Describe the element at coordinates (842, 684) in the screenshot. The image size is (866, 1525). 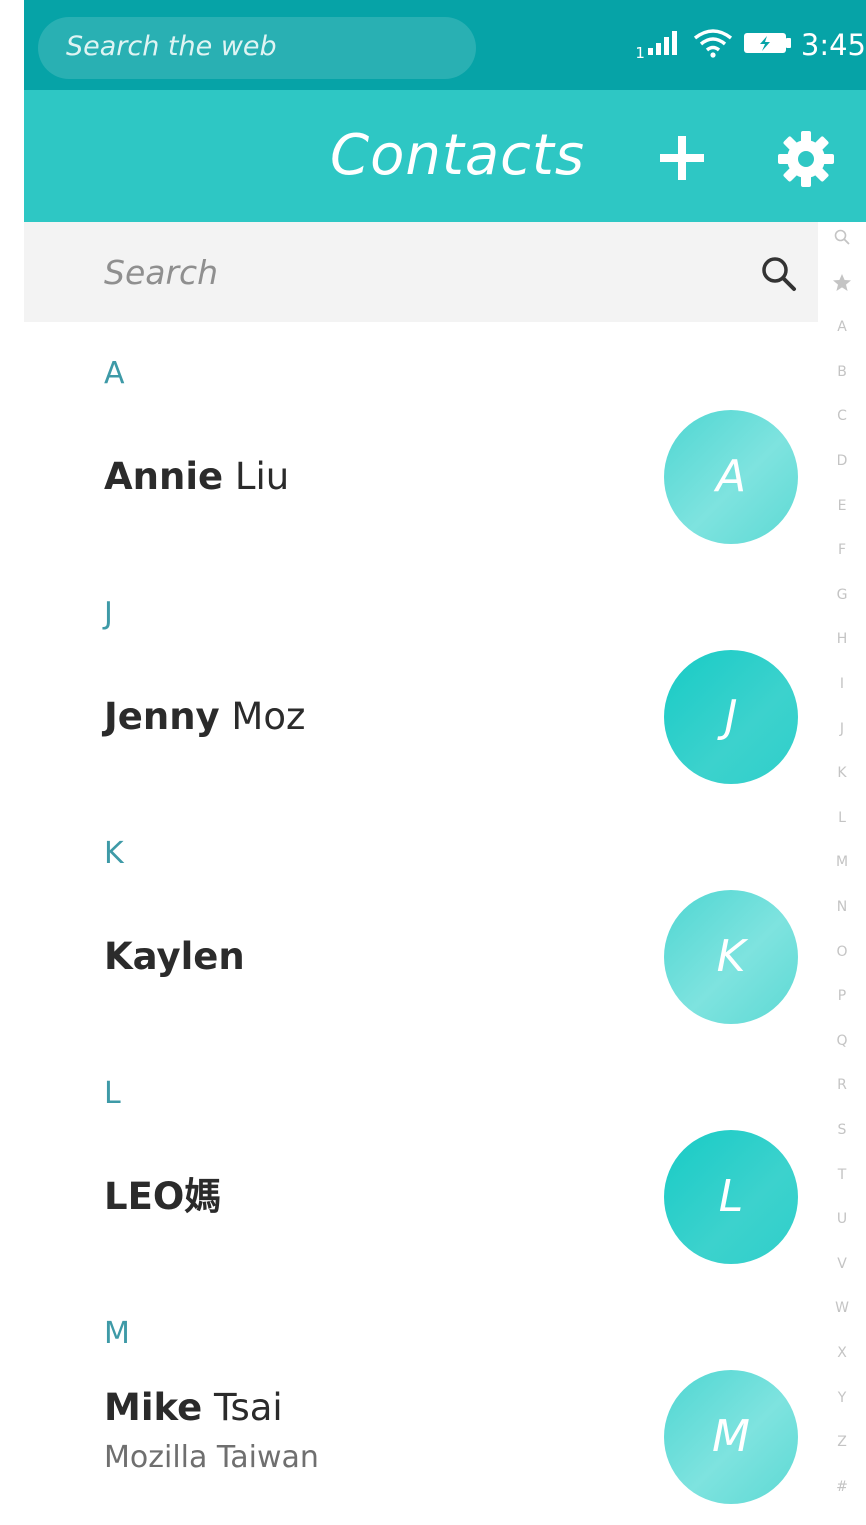
I see `index-letter: I` at that location.